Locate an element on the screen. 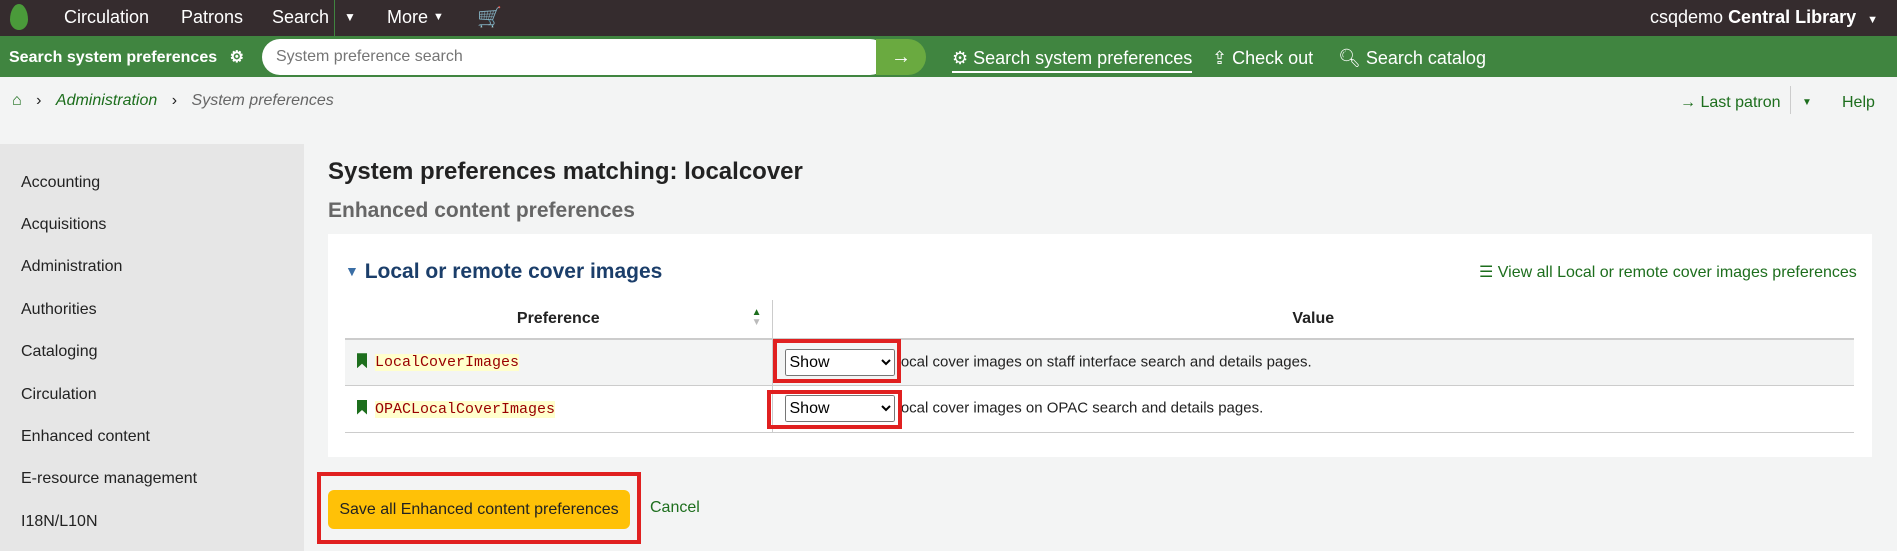  sidebar-item-circulation: Circulation is located at coordinates (59, 395).